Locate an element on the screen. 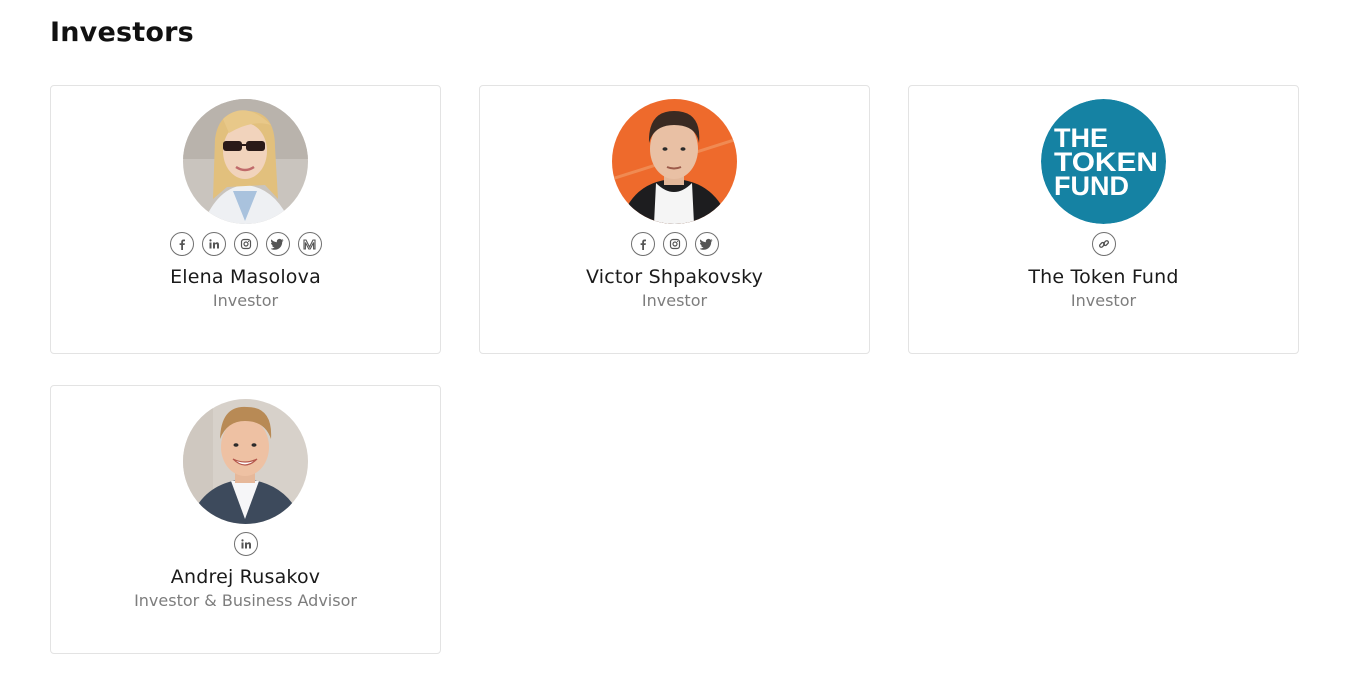  investor-card: Victor Shpakovsky Investor is located at coordinates (674, 219).